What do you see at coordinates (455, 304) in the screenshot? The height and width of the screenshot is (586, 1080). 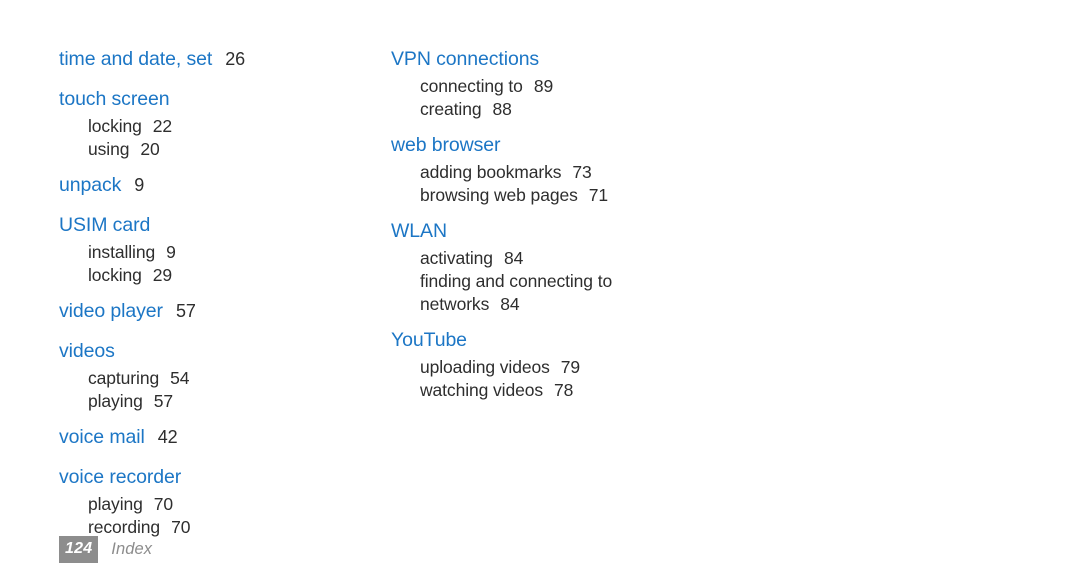 I see `index-subentry-label: networks` at bounding box center [455, 304].